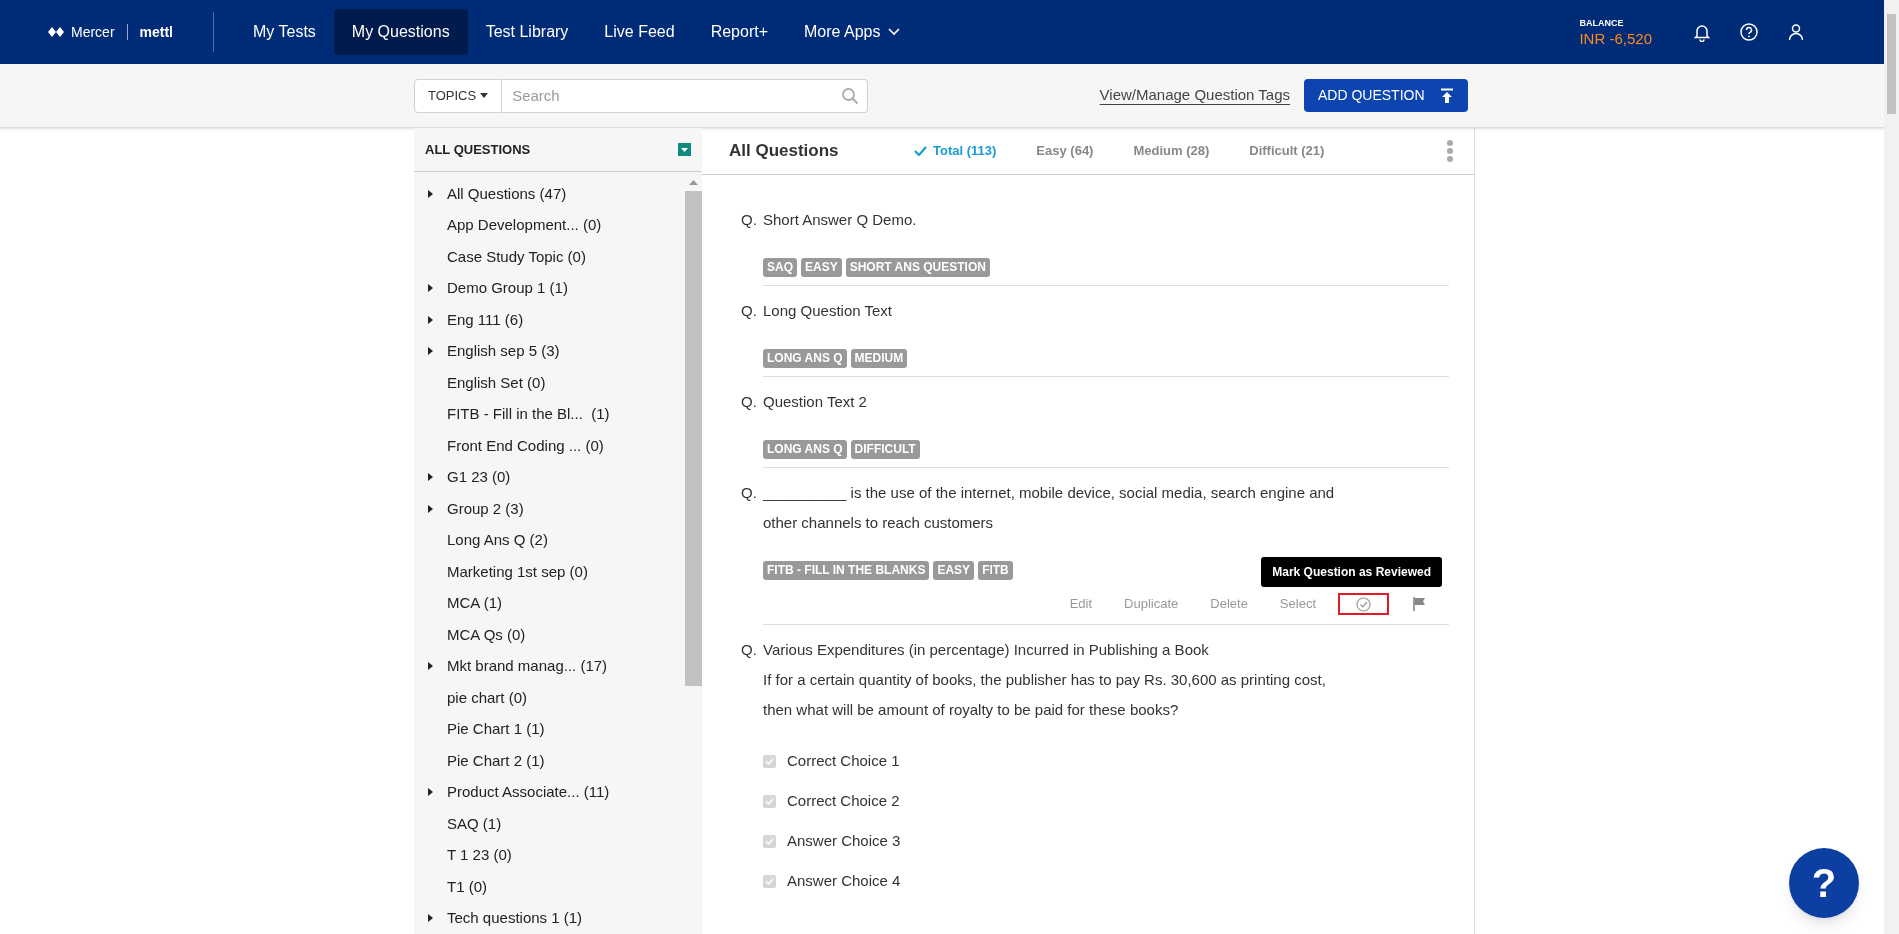 The width and height of the screenshot is (1899, 934). I want to click on topic-item: Long Ans Q (2), so click(497, 540).